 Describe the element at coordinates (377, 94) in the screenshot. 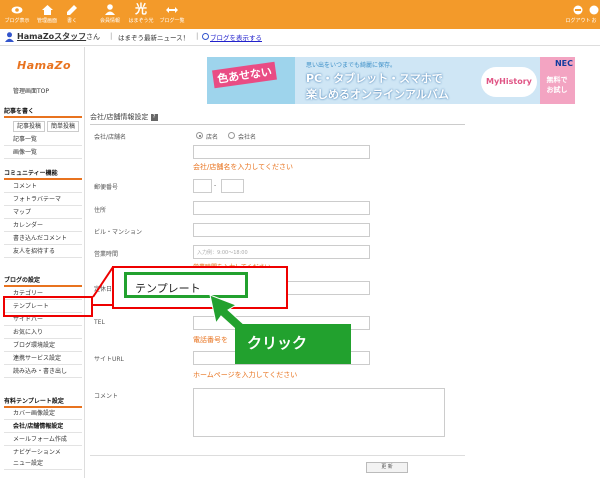

I see `banner-line3: 楽しめるオンラインアルバム` at that location.